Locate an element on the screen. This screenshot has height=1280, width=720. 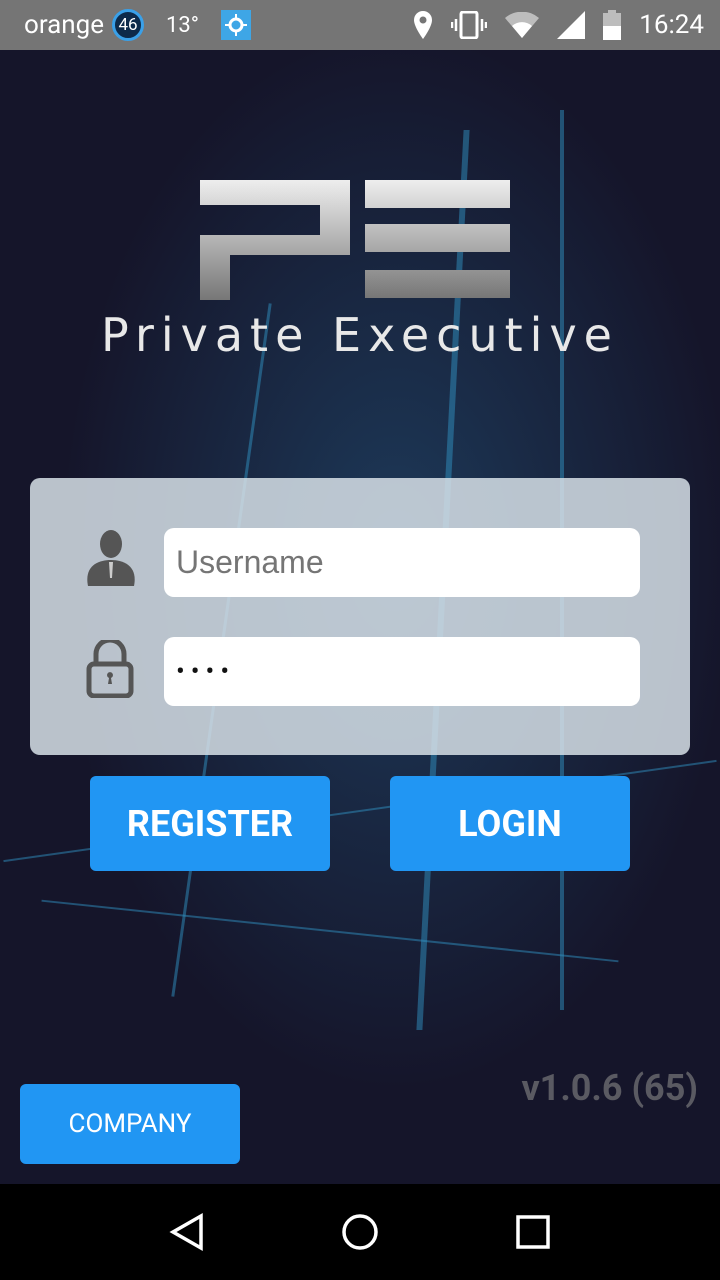
login-button: LOGIN is located at coordinates (510, 823).